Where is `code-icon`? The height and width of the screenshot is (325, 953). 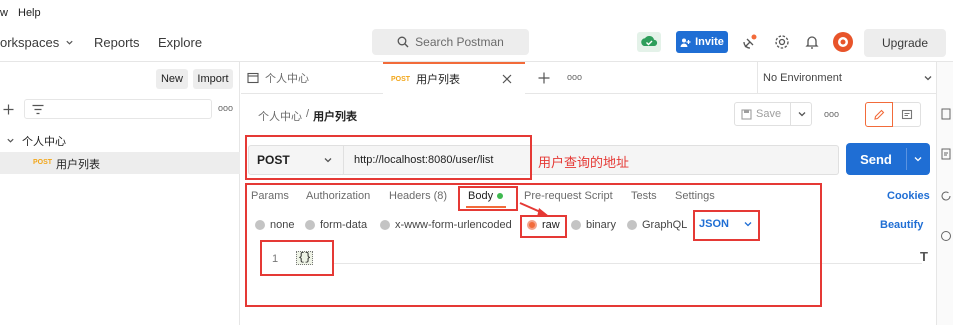 code-icon is located at coordinates (946, 154).